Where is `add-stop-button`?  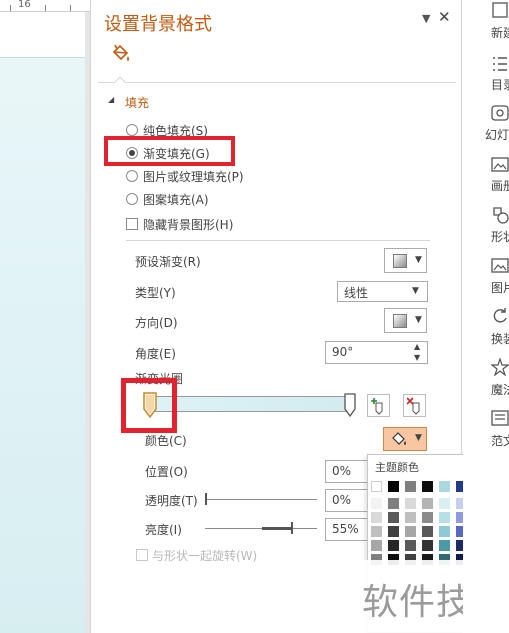
add-stop-button is located at coordinates (378, 405).